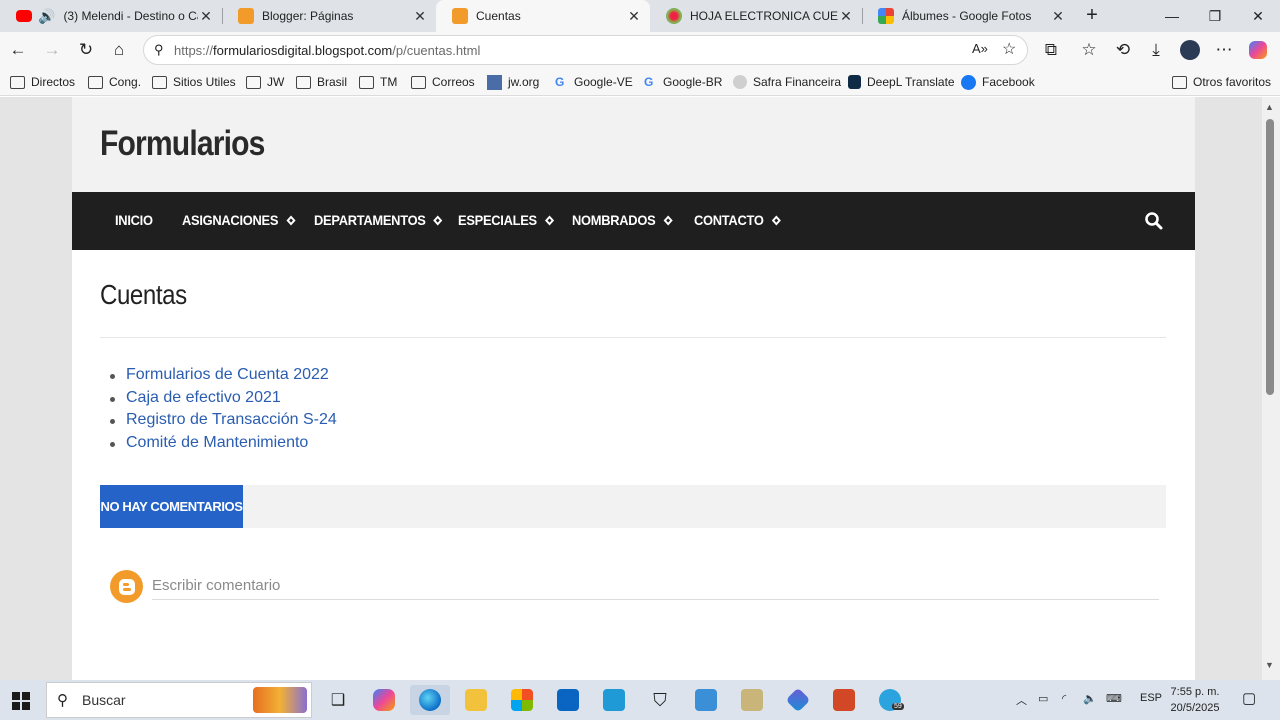 The image size is (1280, 720). Describe the element at coordinates (901, 82) in the screenshot. I see `bookmark-deepl: DeepL Translate` at that location.